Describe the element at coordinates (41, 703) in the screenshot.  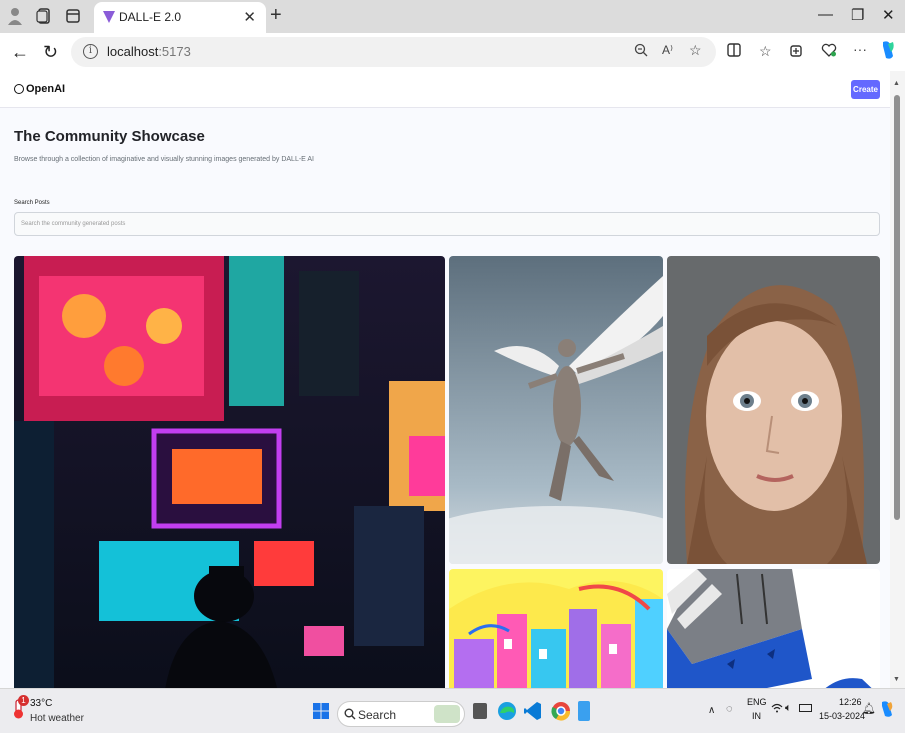
I see `temperature-text: 33°C` at that location.